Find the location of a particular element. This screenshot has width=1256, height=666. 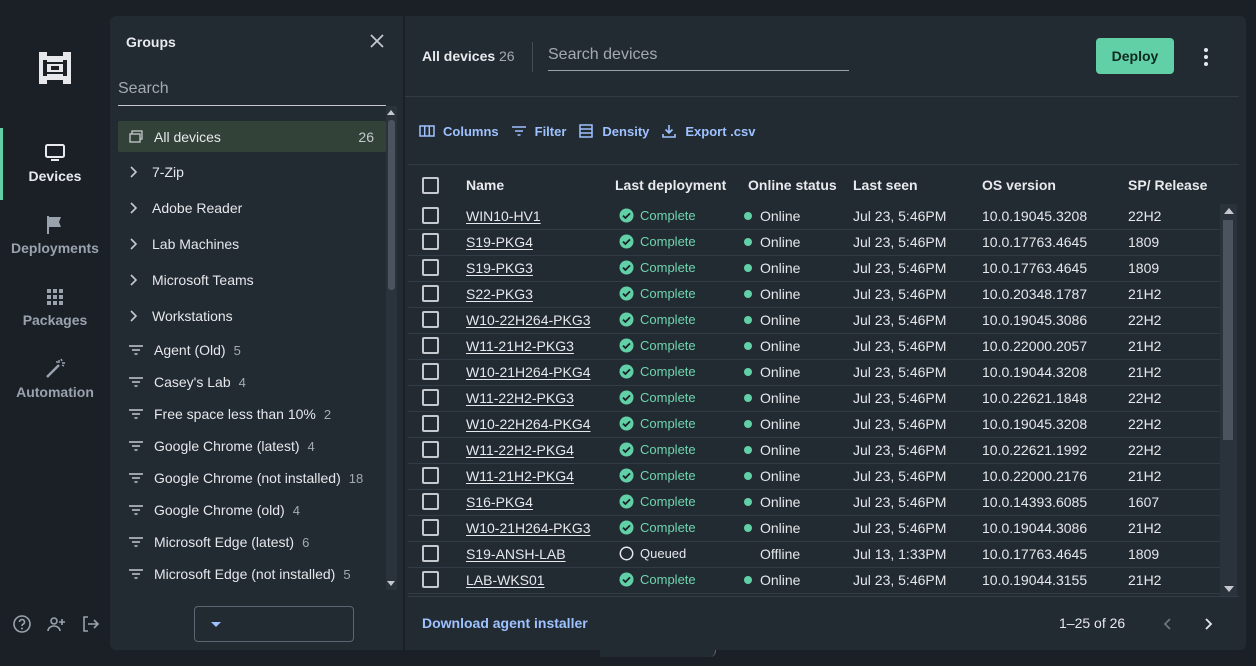

column-header-last-seen: Last seen is located at coordinates (885, 185).